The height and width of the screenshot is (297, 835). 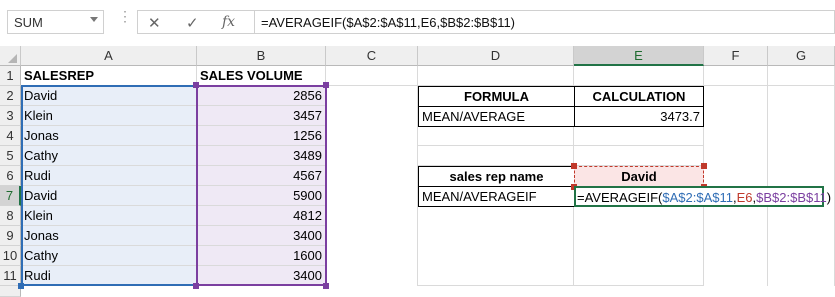 What do you see at coordinates (697, 197) in the screenshot?
I see `formula-ref-range-a: $A$2:$A$11` at bounding box center [697, 197].